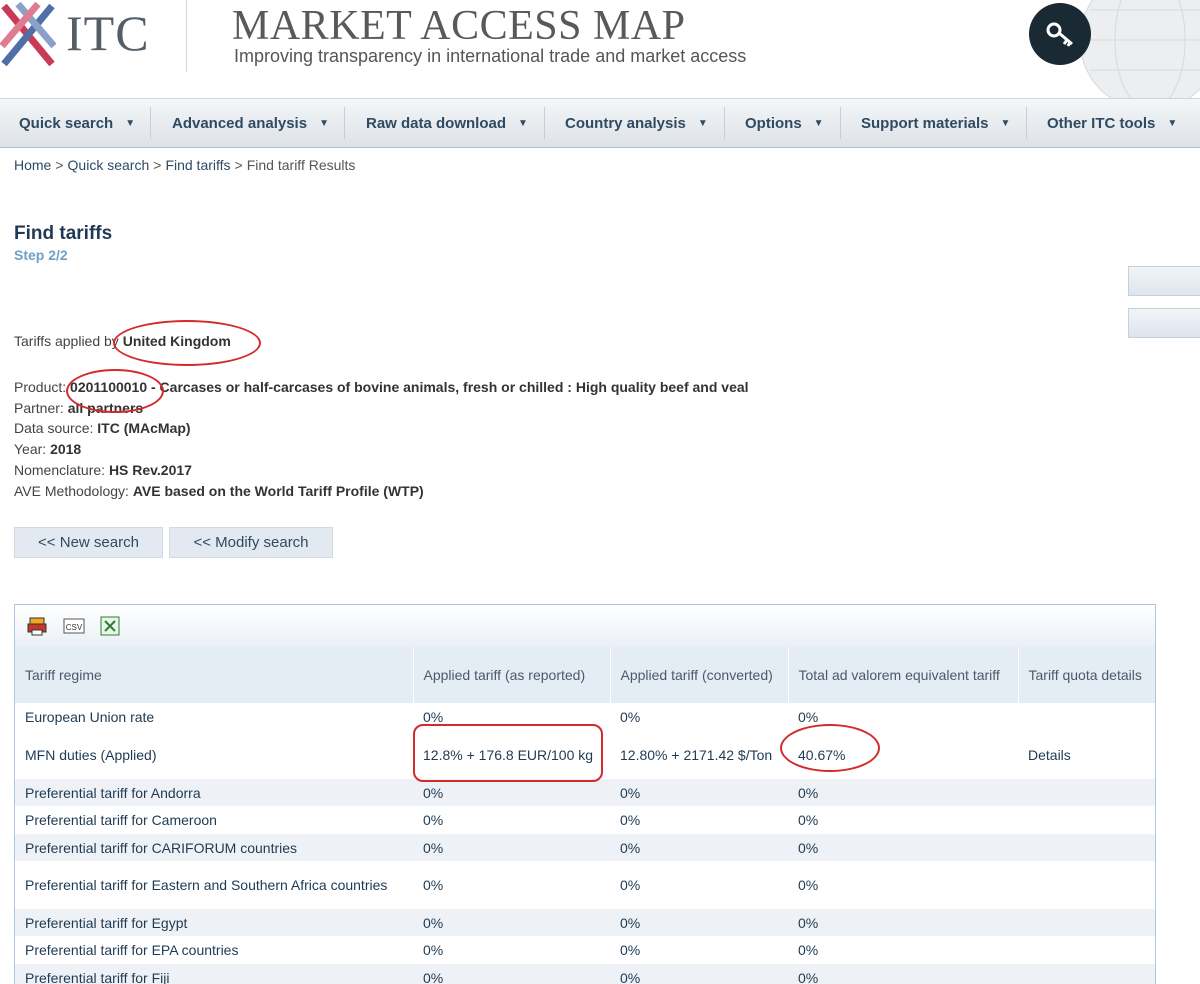 The image size is (1200, 984). What do you see at coordinates (197, 165) in the screenshot?
I see `breadcrumb-find-tariffs: Find tariffs` at bounding box center [197, 165].